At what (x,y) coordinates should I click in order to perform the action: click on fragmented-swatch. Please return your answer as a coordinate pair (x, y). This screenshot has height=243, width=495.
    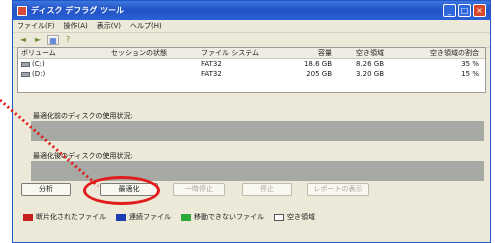
    Looking at the image, I should click on (28, 217).